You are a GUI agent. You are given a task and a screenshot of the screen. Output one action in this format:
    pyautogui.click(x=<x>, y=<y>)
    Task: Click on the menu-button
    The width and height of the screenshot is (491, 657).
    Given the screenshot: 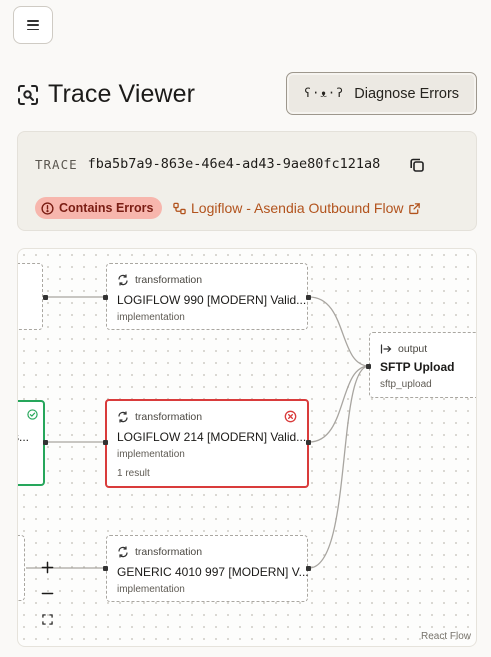 What is the action you would take?
    pyautogui.click(x=33, y=25)
    